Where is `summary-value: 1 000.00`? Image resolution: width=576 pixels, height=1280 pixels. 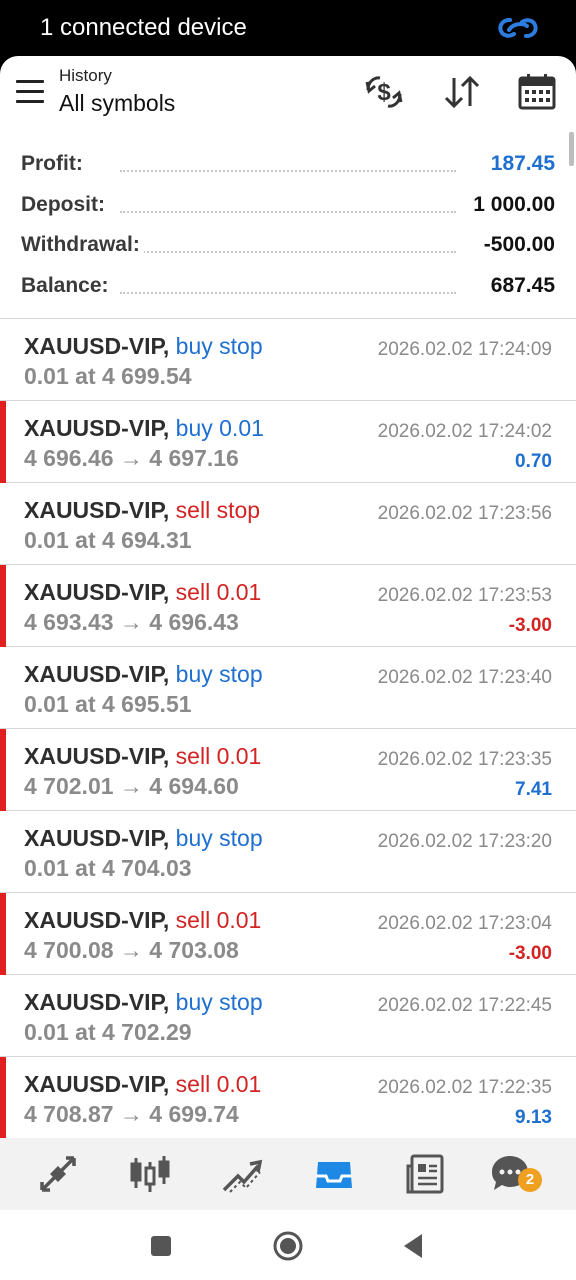
summary-value: 1 000.00 is located at coordinates (511, 204).